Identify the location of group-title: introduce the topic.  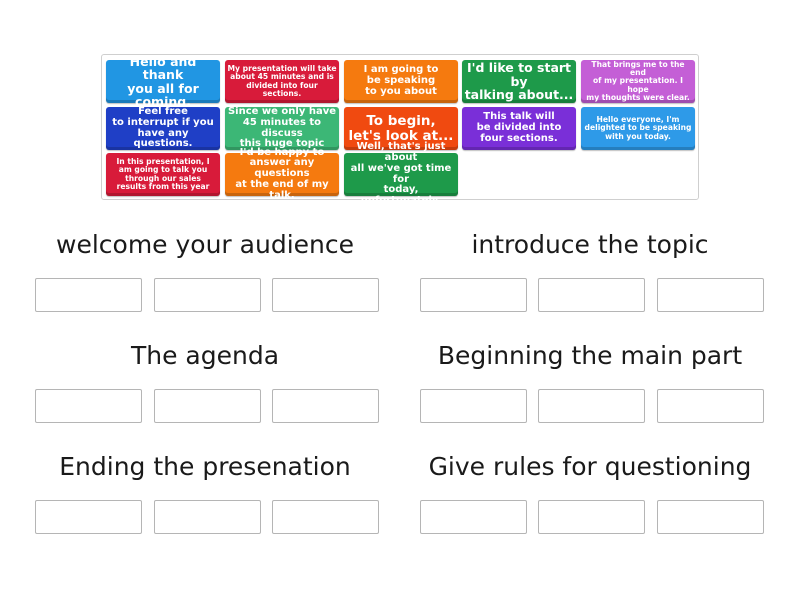
(590, 244).